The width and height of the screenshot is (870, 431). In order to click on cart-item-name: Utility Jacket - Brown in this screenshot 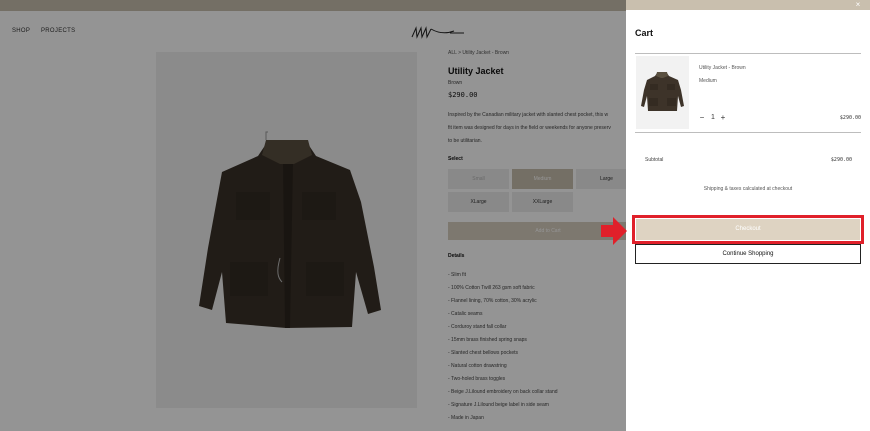, I will do `click(722, 68)`.